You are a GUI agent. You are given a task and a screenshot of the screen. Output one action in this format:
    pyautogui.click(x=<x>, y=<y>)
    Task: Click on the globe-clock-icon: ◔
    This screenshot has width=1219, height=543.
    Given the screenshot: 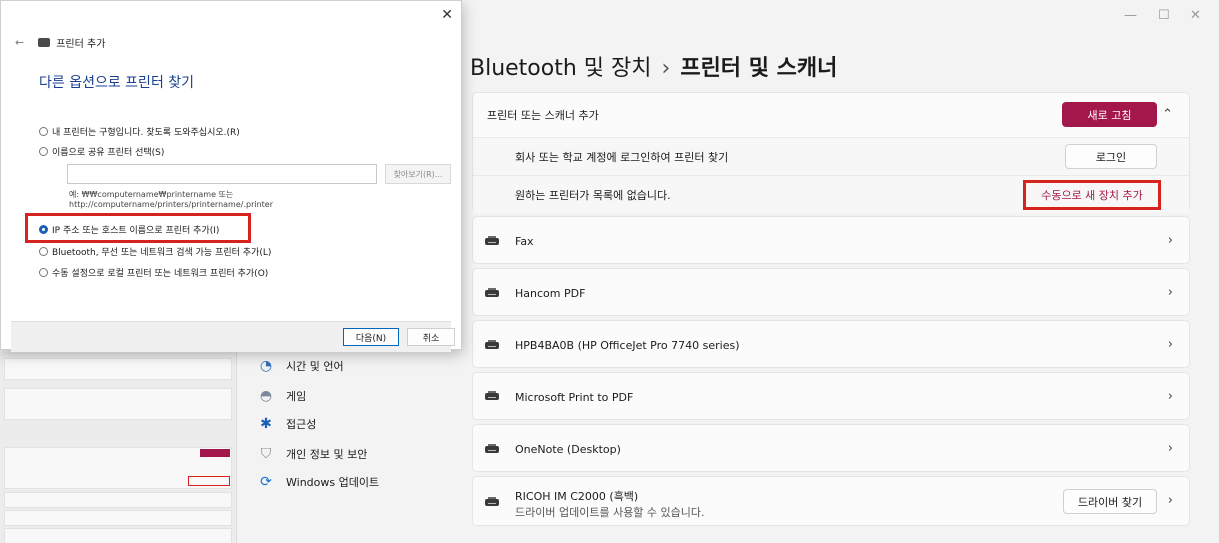 What is the action you would take?
    pyautogui.click(x=266, y=366)
    